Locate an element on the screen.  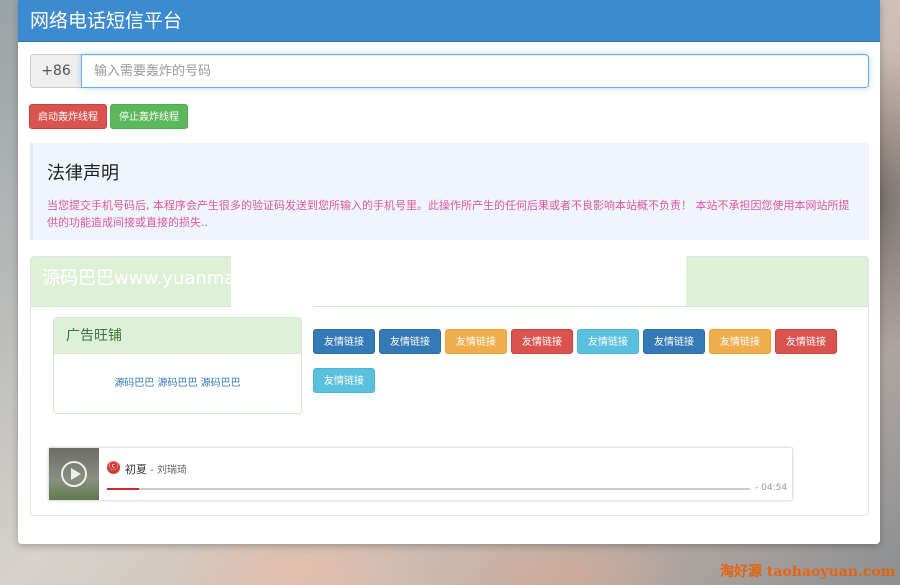
album-cover is located at coordinates (74, 474).